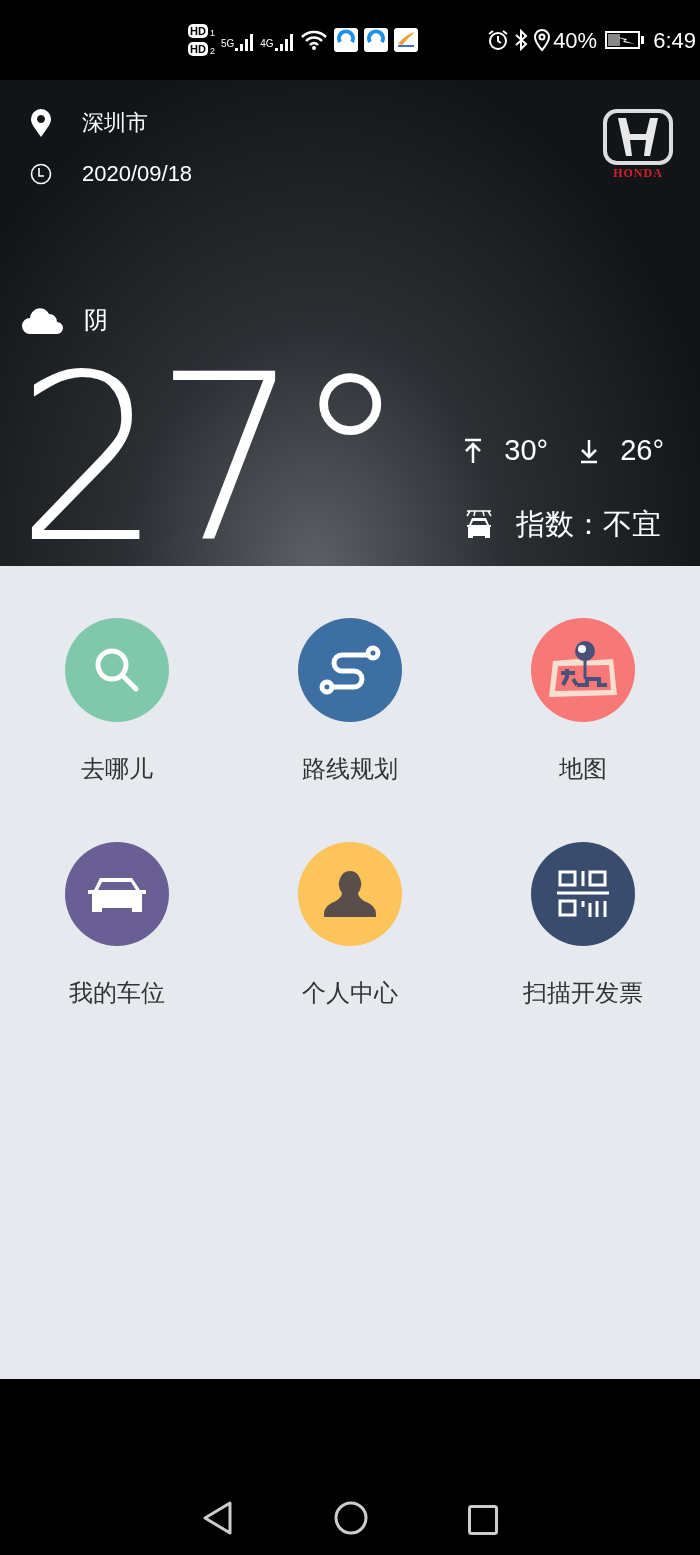 This screenshot has height=1555, width=700. What do you see at coordinates (526, 450) in the screenshot?
I see `high-temperature: 30°` at bounding box center [526, 450].